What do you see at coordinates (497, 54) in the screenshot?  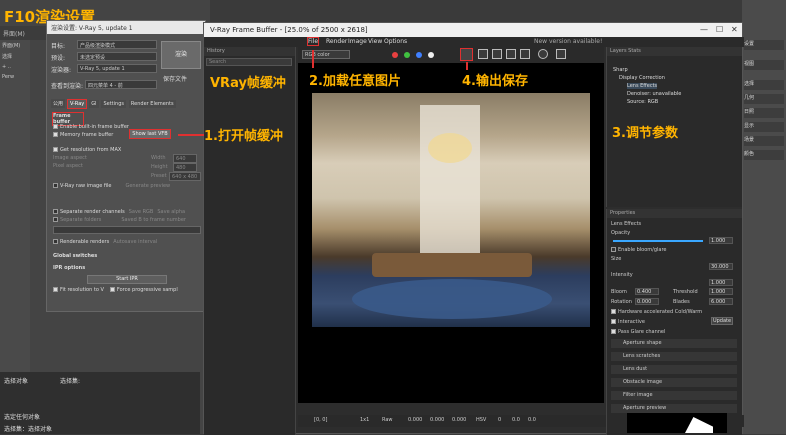 I see `region-render-icon` at bounding box center [497, 54].